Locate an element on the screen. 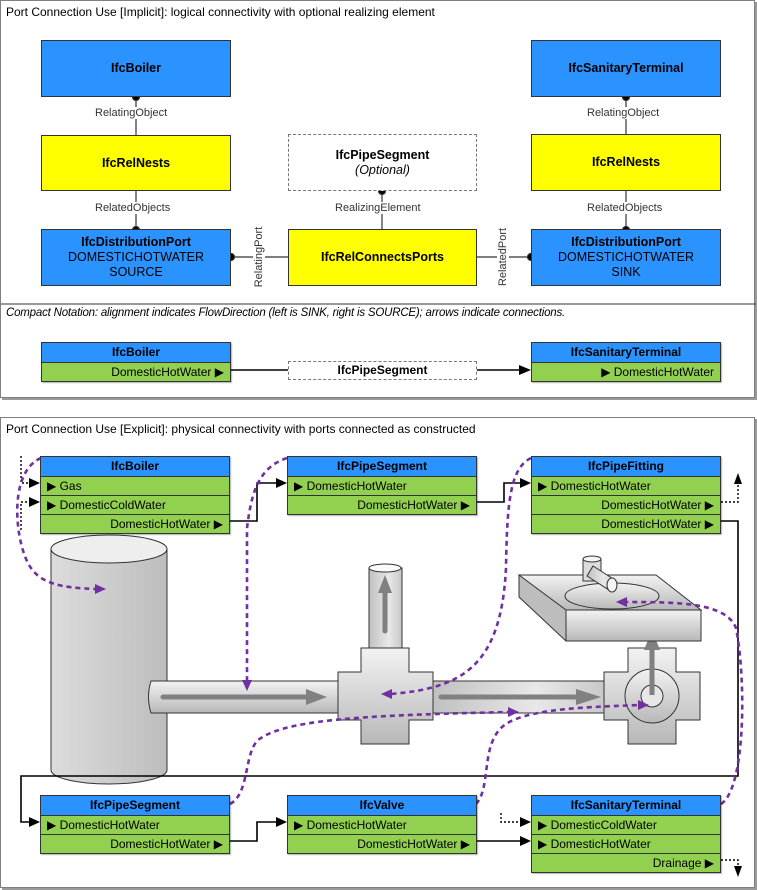 The width and height of the screenshot is (757, 890). compact-middle-element: IfcPipeSegment is located at coordinates (382, 370).